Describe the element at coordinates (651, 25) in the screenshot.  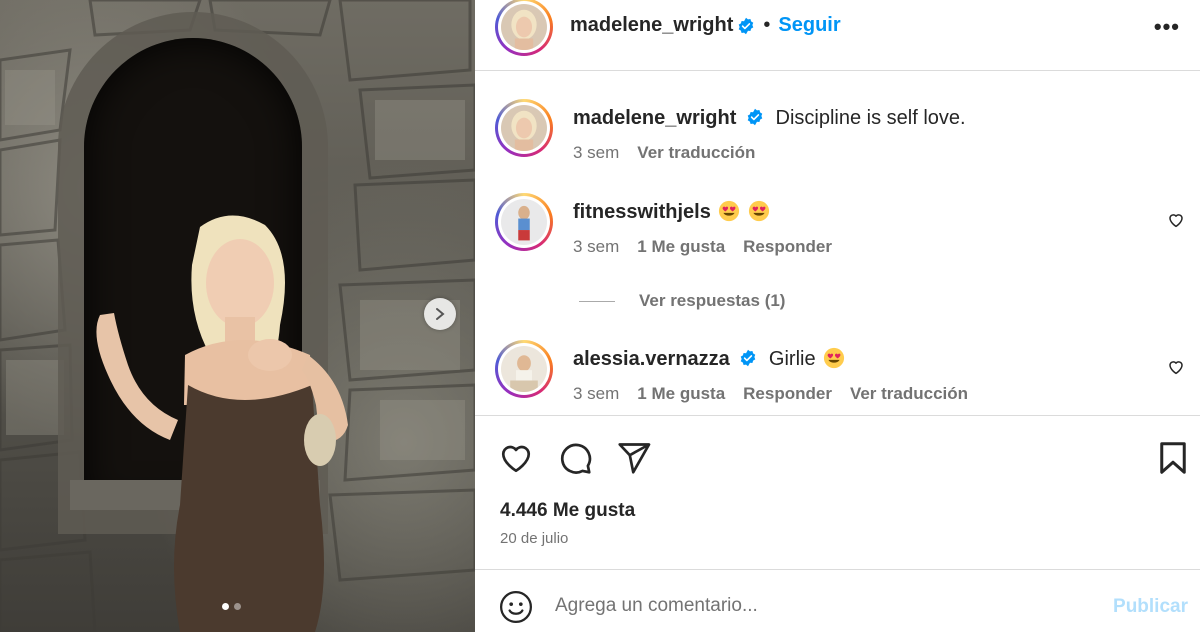
I see `header-username: madelene_wright` at that location.